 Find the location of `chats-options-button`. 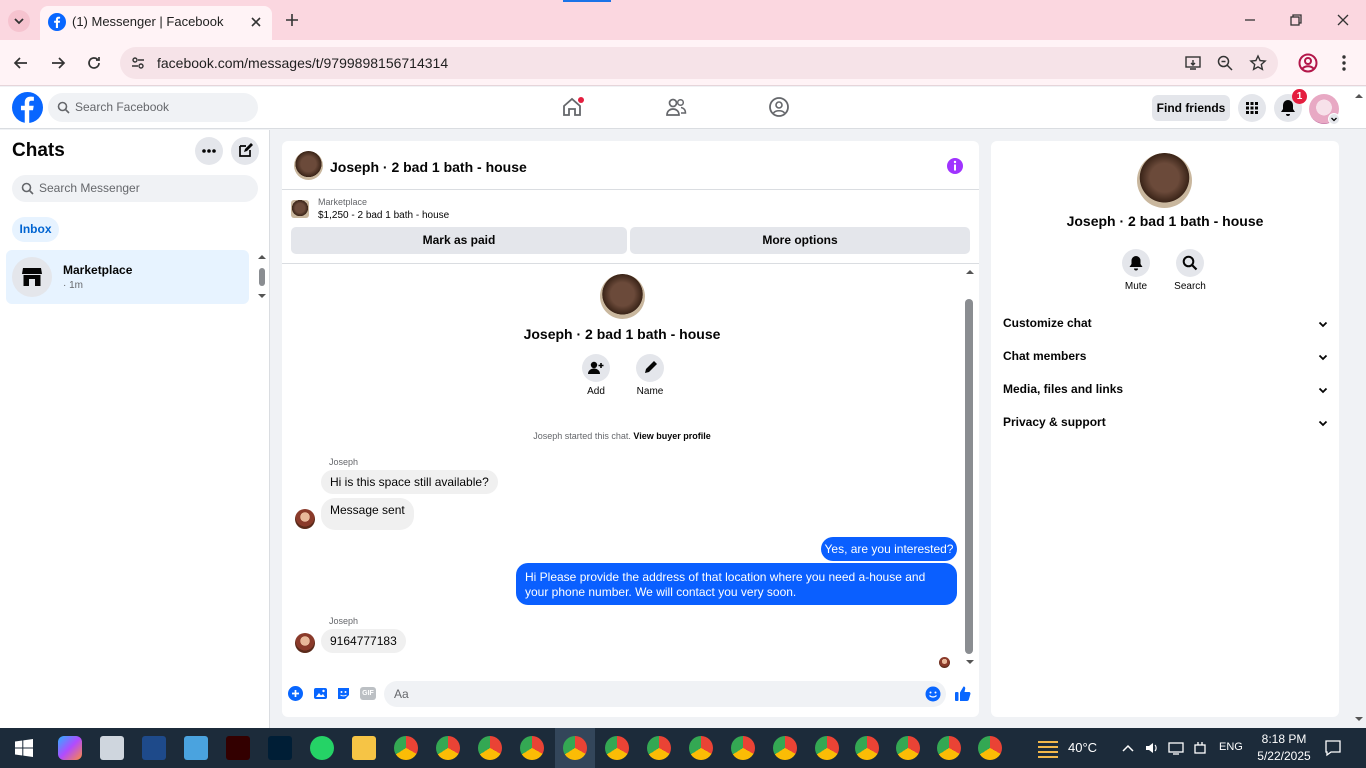

chats-options-button is located at coordinates (209, 151).